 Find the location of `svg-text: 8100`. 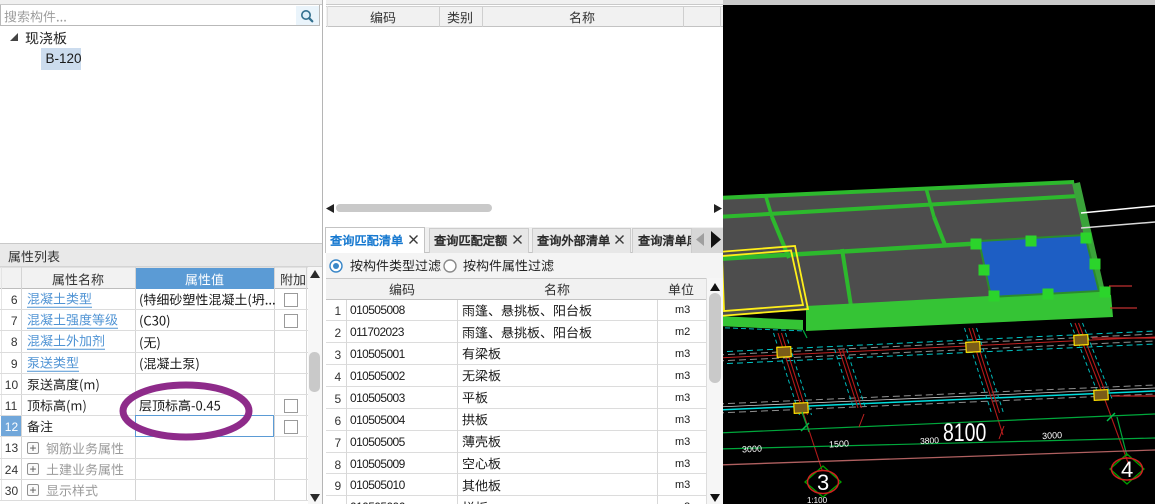

svg-text: 8100 is located at coordinates (964, 433).